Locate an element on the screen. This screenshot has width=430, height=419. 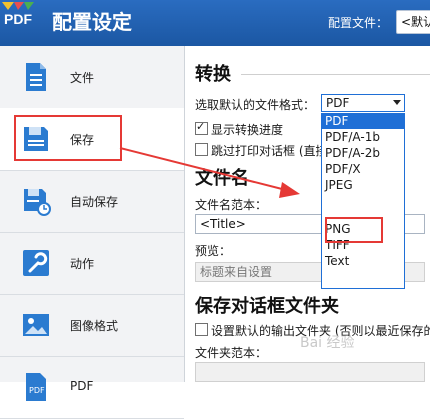
pdf-icon: PDF is located at coordinates (36, 387).